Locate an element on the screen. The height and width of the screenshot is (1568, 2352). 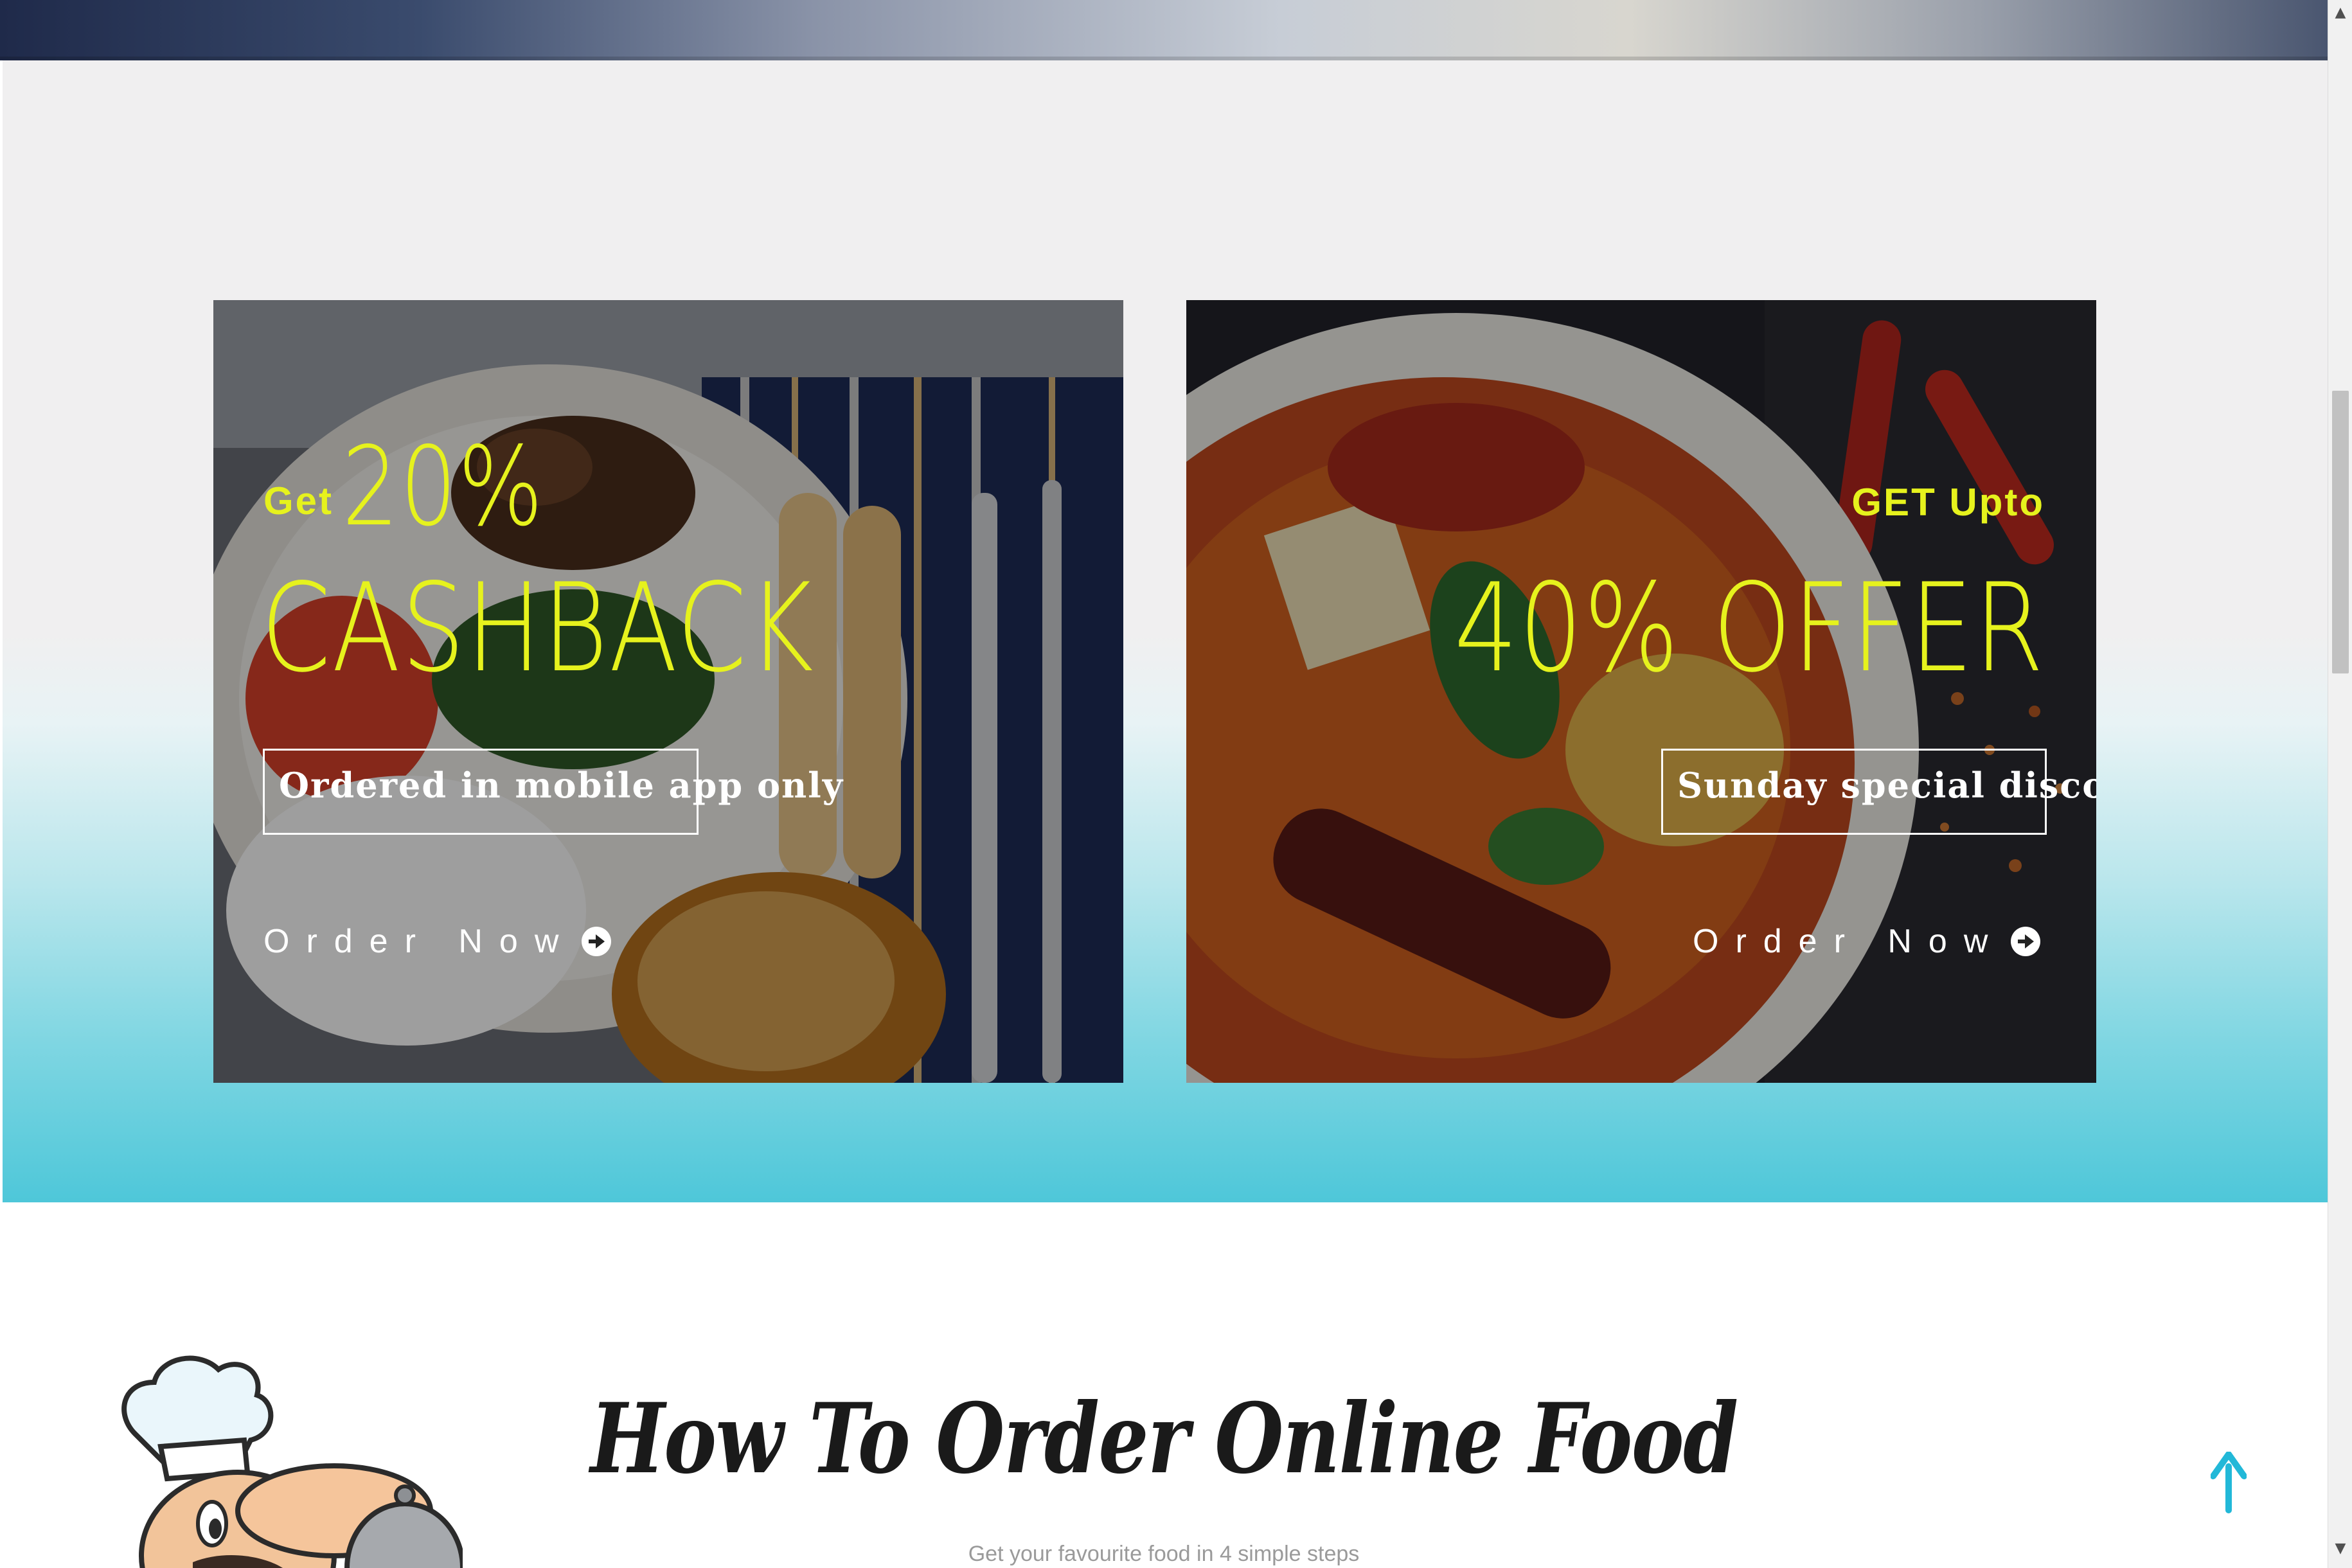
arrow-up-icon is located at coordinates (2229, 1482).